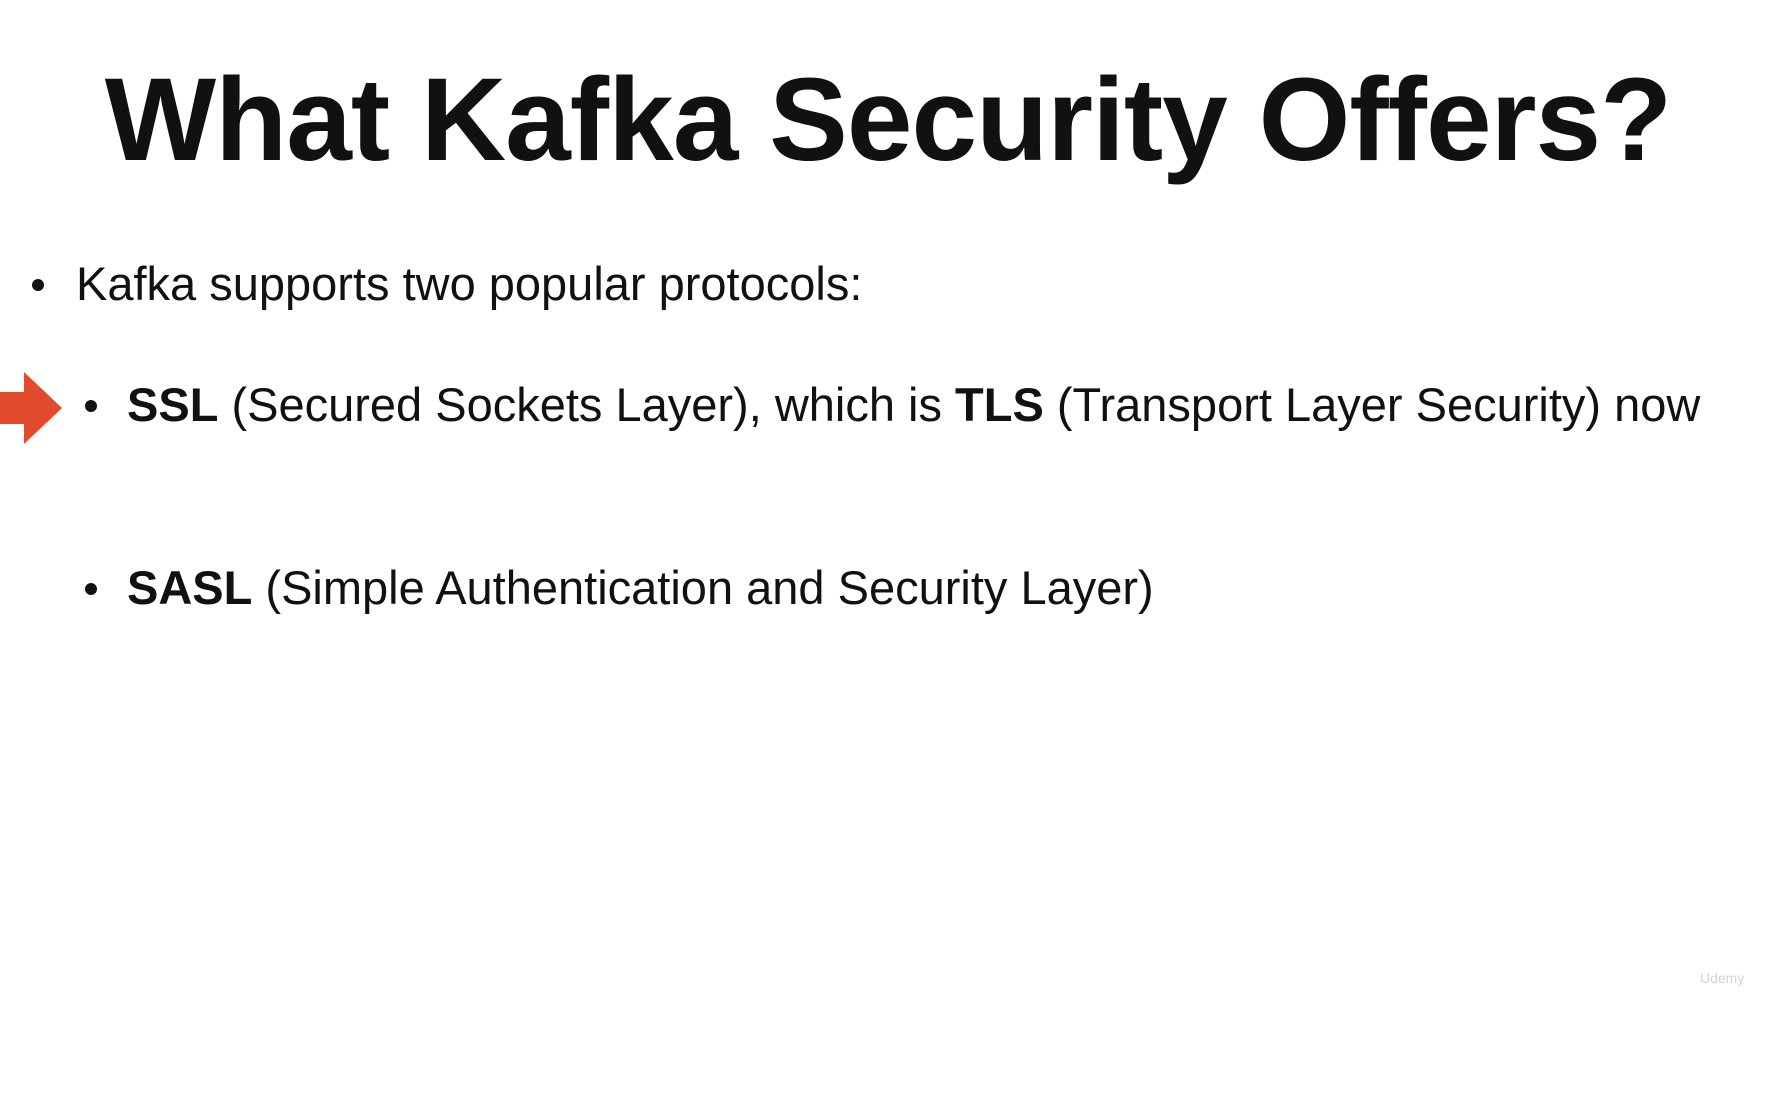  What do you see at coordinates (469, 283) in the screenshot?
I see `bullet-text: Kafka supports two popular protocols:` at bounding box center [469, 283].